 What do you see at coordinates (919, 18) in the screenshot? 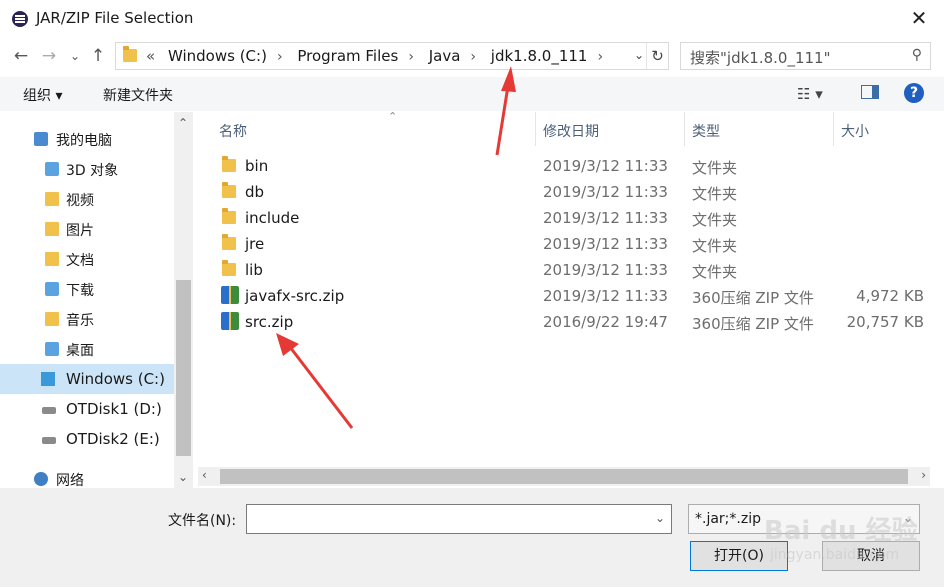
I see `close-button: ✕` at bounding box center [919, 18].